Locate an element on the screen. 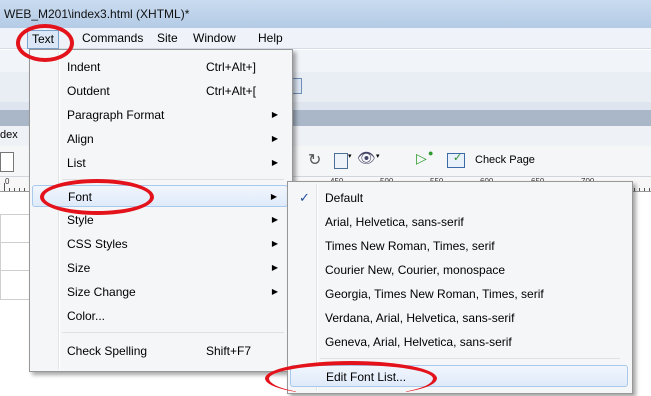 The width and height of the screenshot is (651, 396). menu-item-label: Indent is located at coordinates (84, 67).